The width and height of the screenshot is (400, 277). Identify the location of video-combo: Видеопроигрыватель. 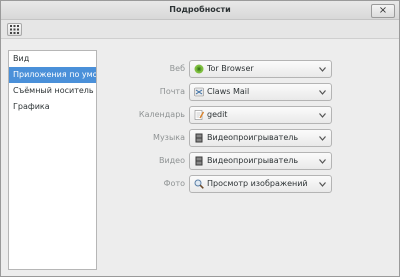
(260, 161).